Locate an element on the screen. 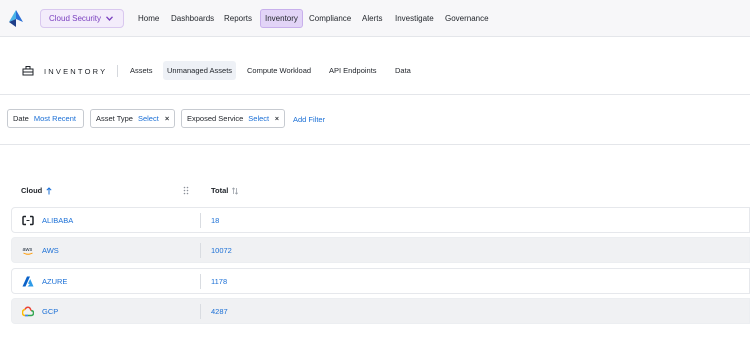  filter-value: Most Recent is located at coordinates (55, 118).